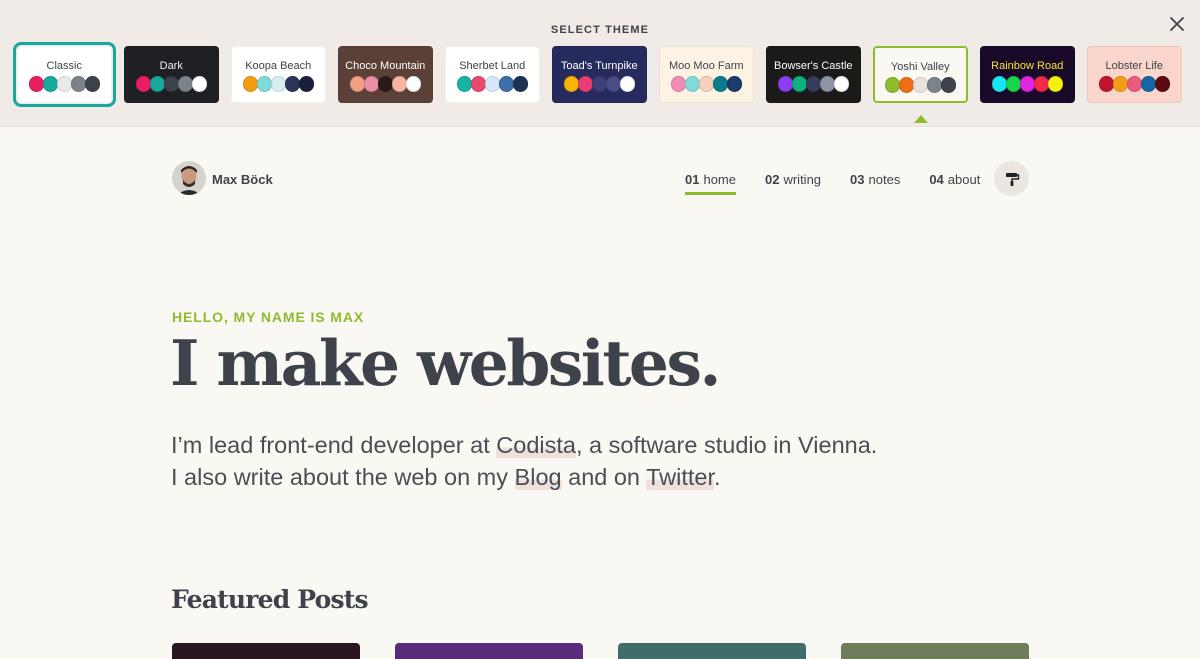  Describe the element at coordinates (64, 66) in the screenshot. I see `theme-option-label: Classic` at that location.